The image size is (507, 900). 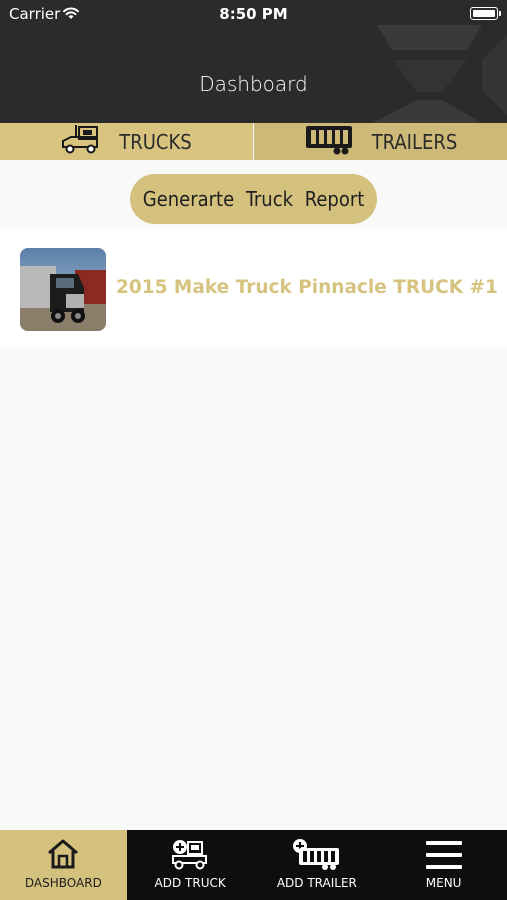 I want to click on nav-add-truck-label: ADD TRUCK, so click(x=190, y=883).